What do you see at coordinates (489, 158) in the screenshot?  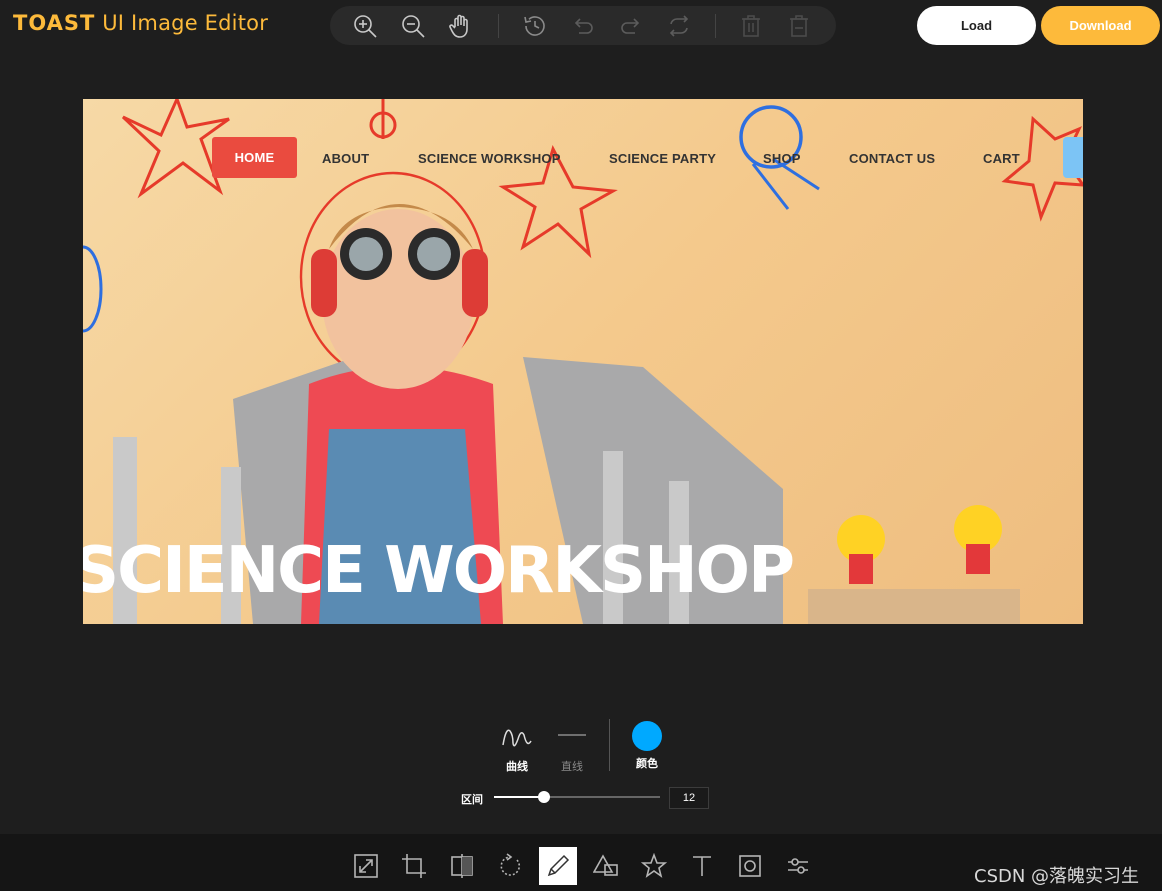 I see `image-nav-science-workshop: SCIENCE WORKSHOP` at bounding box center [489, 158].